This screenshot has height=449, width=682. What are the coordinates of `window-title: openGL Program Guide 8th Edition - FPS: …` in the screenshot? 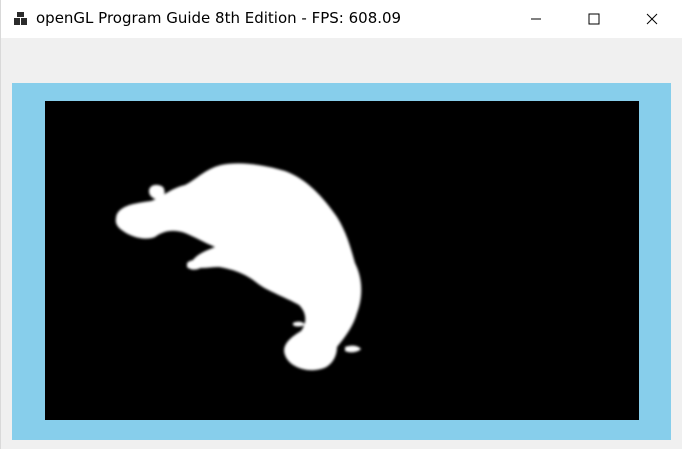 It's located at (219, 18).